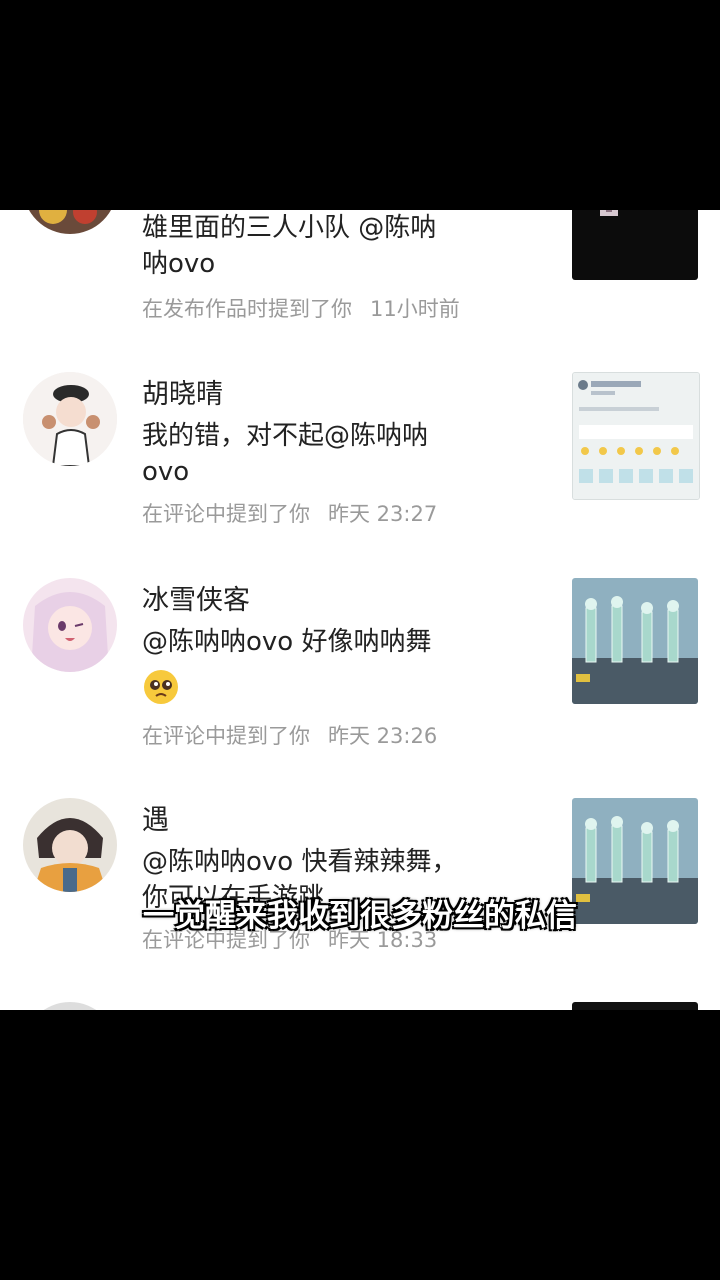 The height and width of the screenshot is (1280, 720). What do you see at coordinates (342, 454) in the screenshot?
I see `comment-text: 我的错，对不起@陈呐呐 ovo` at bounding box center [342, 454].